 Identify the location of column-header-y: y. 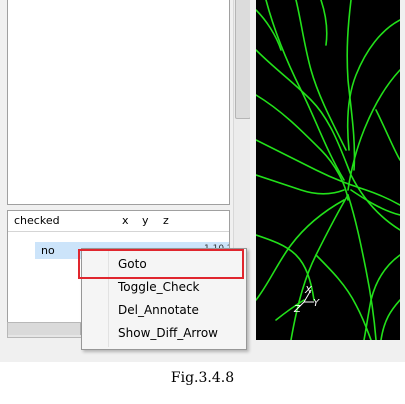
(145, 220).